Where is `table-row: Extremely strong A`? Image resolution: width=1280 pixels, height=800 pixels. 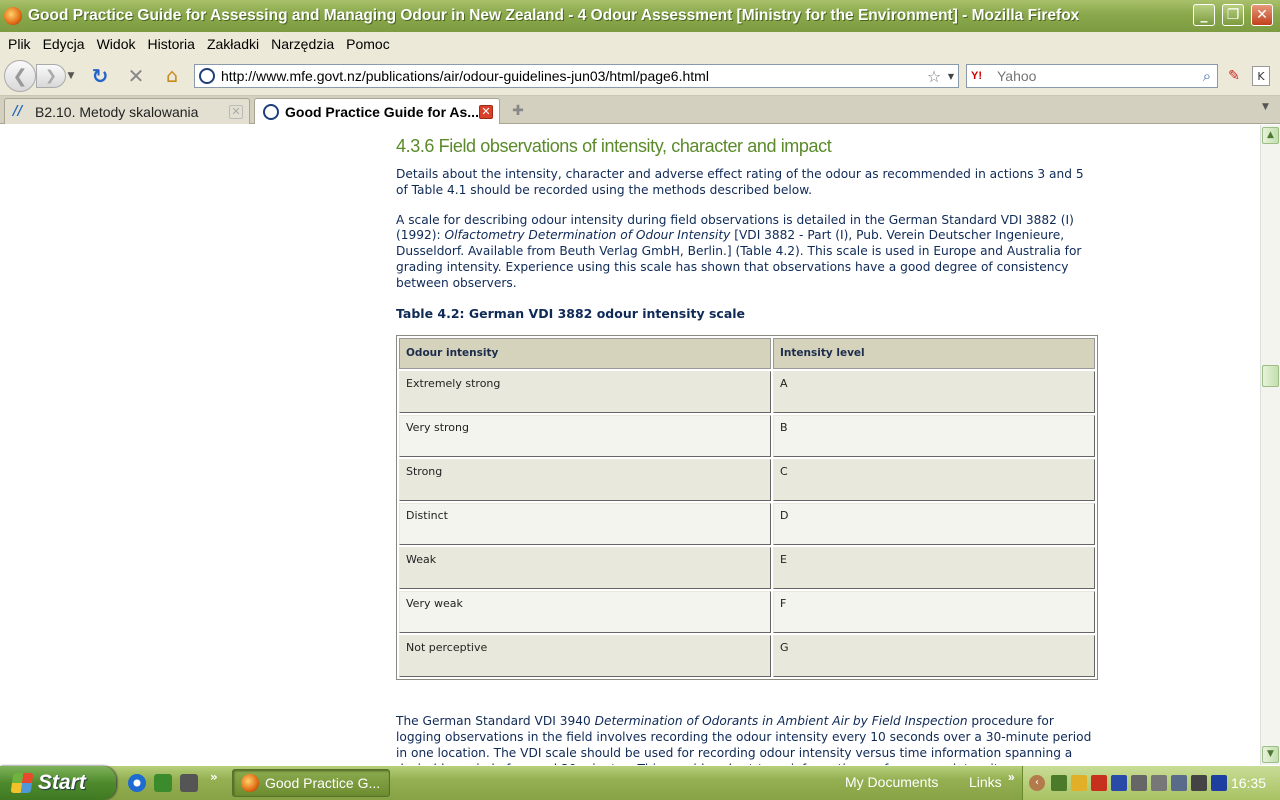 table-row: Extremely strong A is located at coordinates (747, 392).